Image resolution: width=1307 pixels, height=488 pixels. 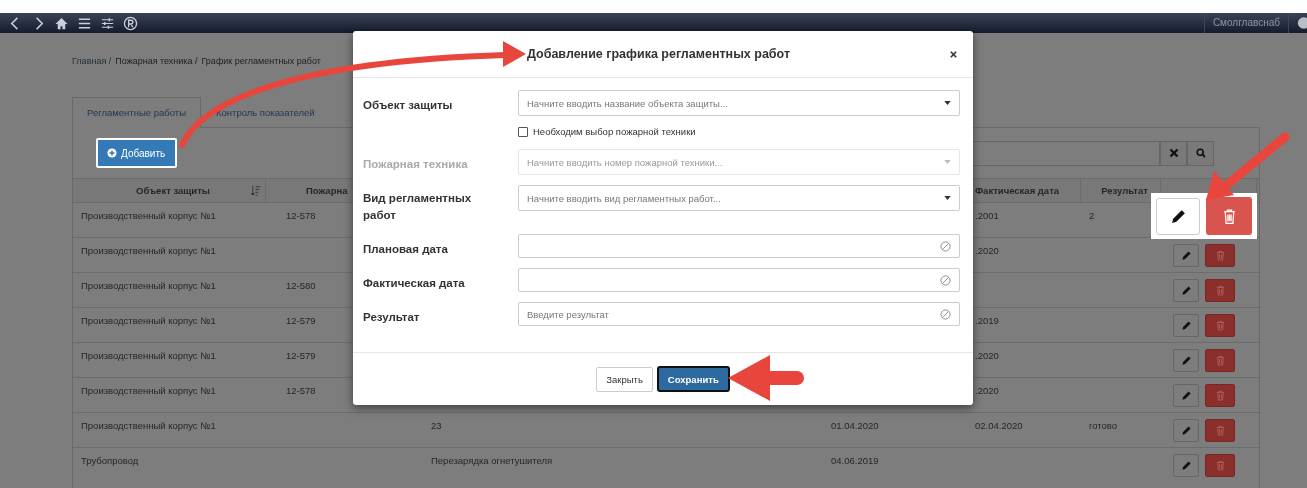 What do you see at coordinates (987, 215) in the screenshot?
I see `table-cell: .2001` at bounding box center [987, 215].